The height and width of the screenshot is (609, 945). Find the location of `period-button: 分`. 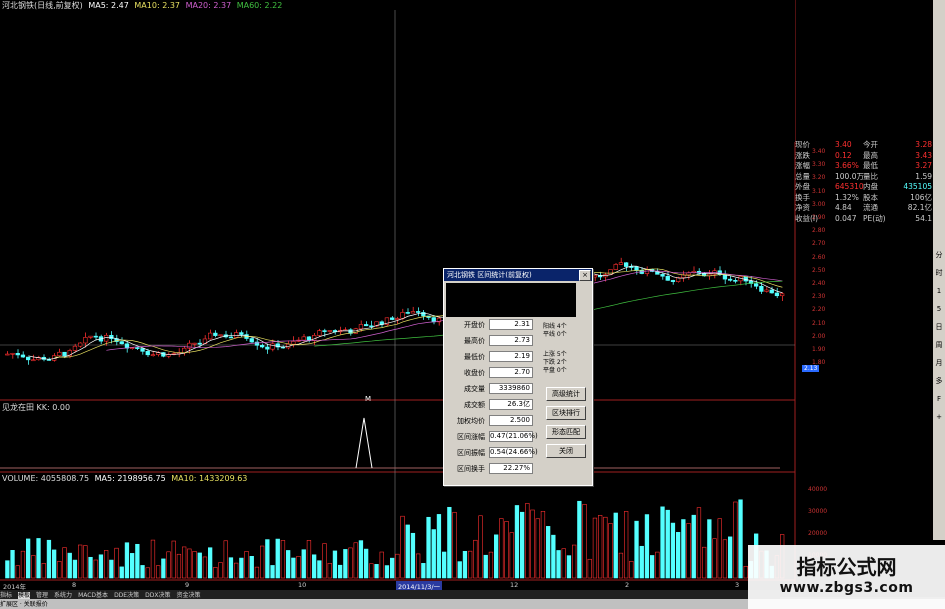

period-button: 分 is located at coordinates (939, 255).